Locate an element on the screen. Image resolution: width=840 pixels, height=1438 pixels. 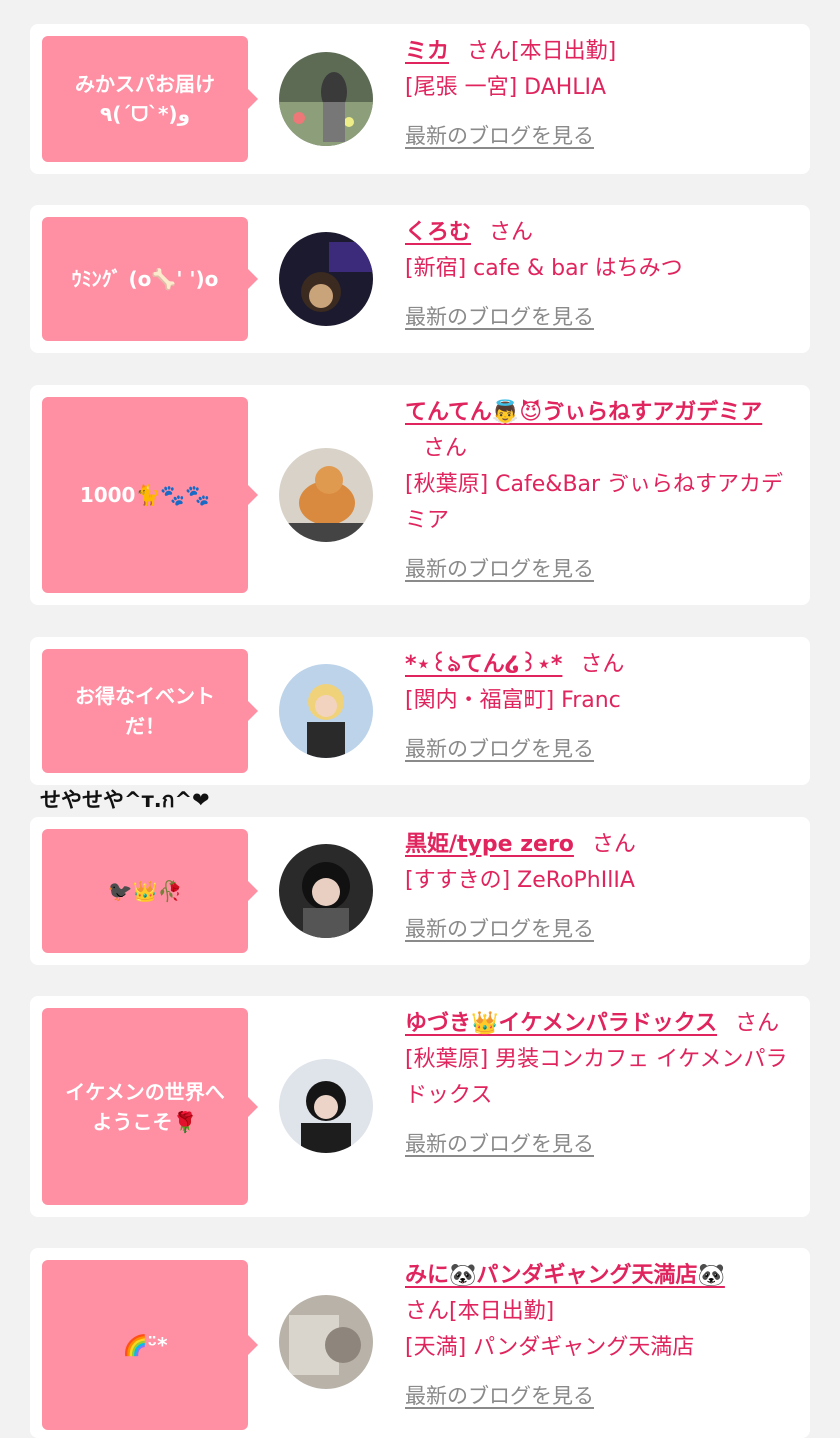
shop-label: [尾張 一宮] DAHLIA is located at coordinates (506, 87).